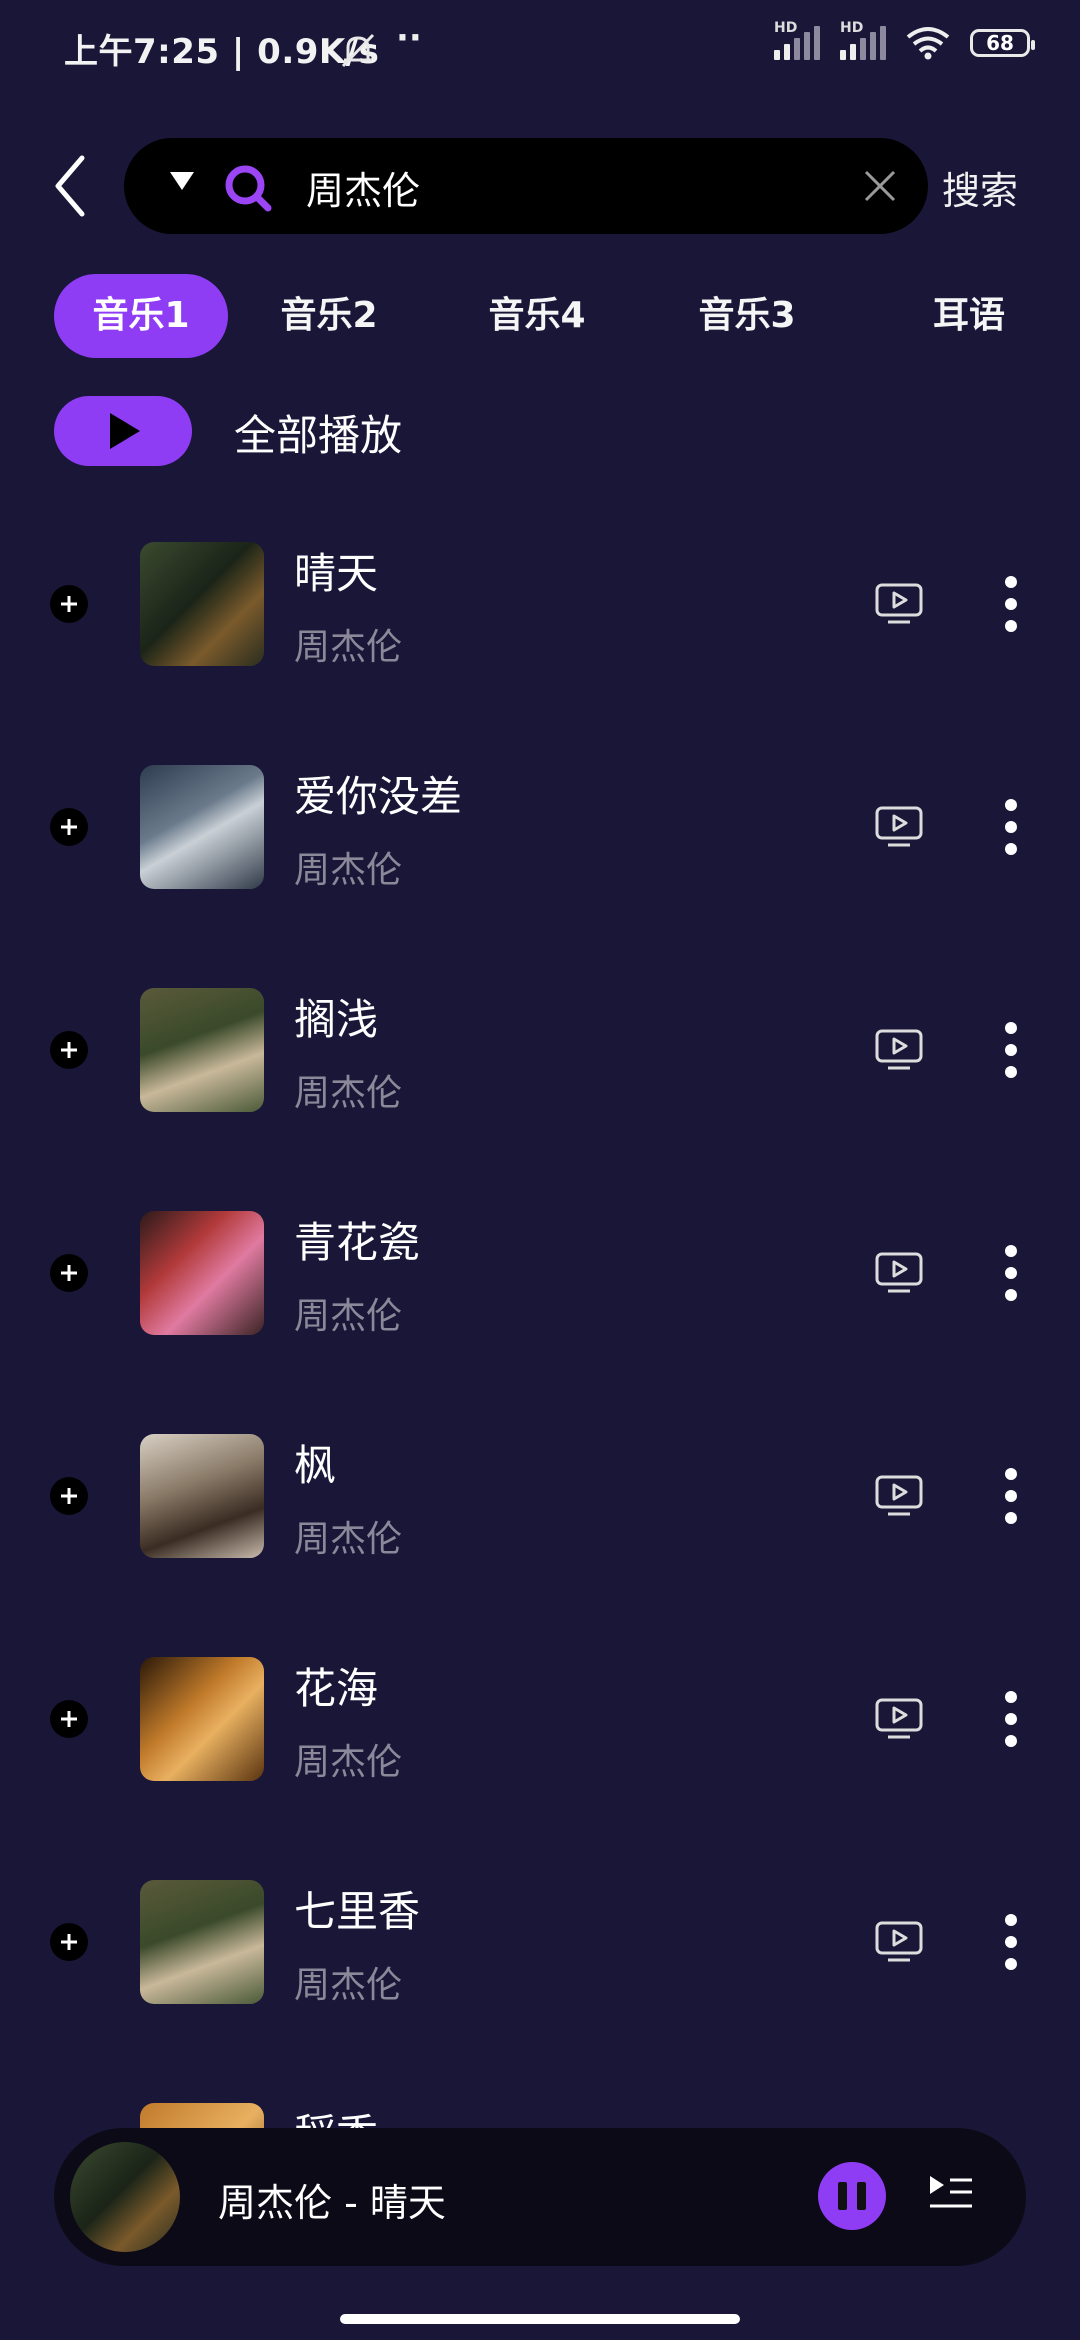 The height and width of the screenshot is (2340, 1080). I want to click on song-row: 搁浅 周杰伦, so click(540, 1050).